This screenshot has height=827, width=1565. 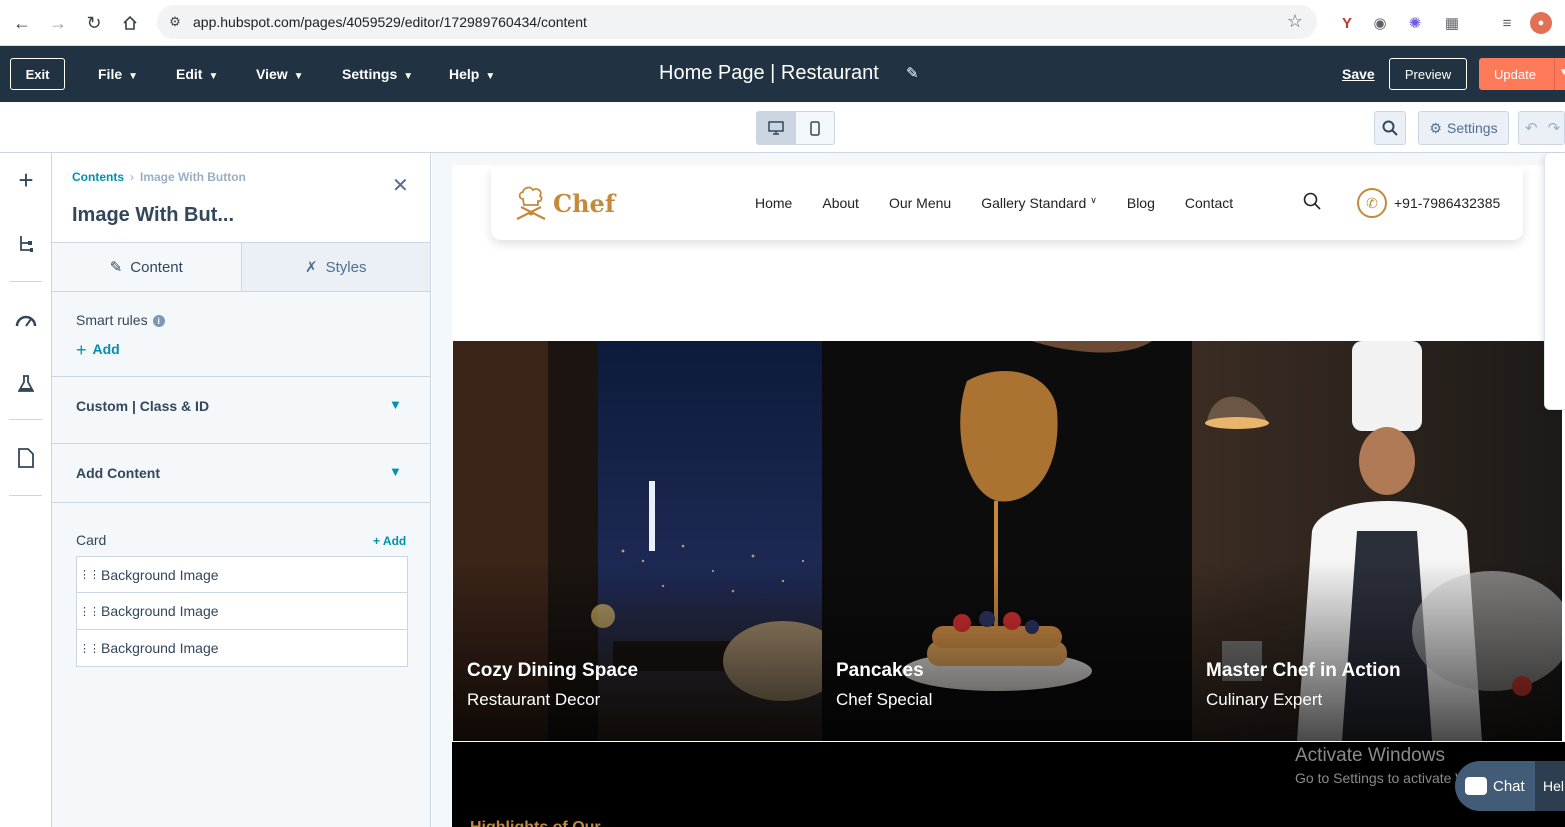 What do you see at coordinates (776, 128) in the screenshot?
I see `desktop-icon` at bounding box center [776, 128].